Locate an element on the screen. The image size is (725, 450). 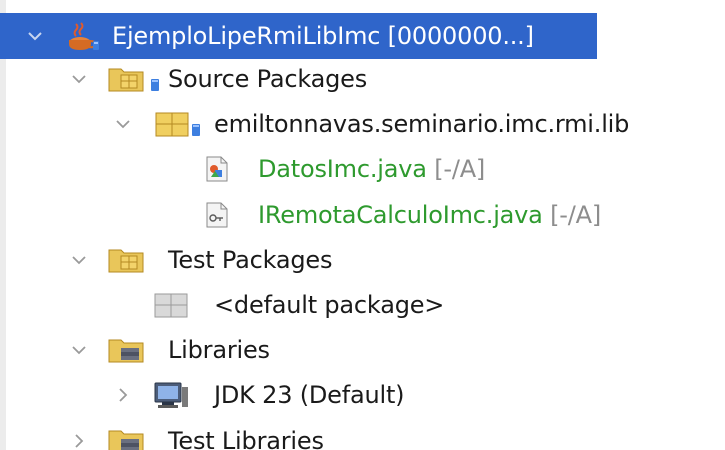
libraries-folder-icon is located at coordinates (126, 351).